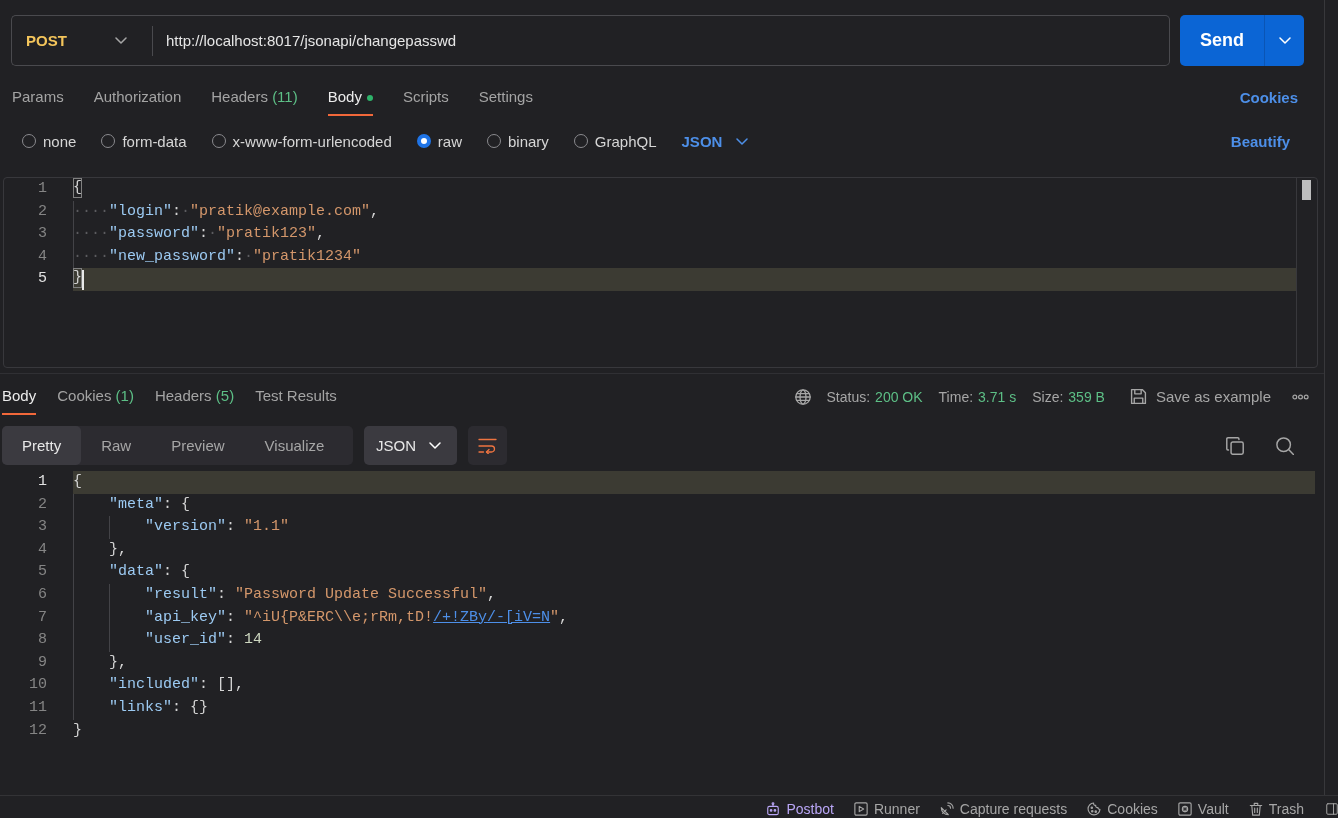 The image size is (1338, 818). What do you see at coordinates (95, 401) in the screenshot?
I see `tab: Cookies (1)` at bounding box center [95, 401].